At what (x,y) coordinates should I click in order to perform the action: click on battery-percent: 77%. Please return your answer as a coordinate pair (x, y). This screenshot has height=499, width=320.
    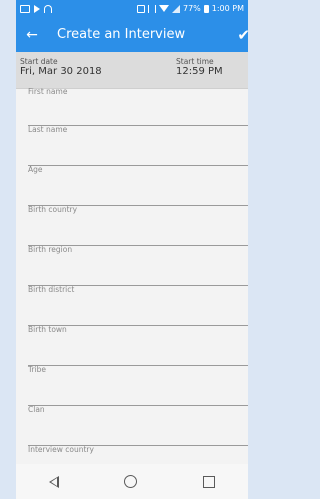
    Looking at the image, I should click on (191, 8).